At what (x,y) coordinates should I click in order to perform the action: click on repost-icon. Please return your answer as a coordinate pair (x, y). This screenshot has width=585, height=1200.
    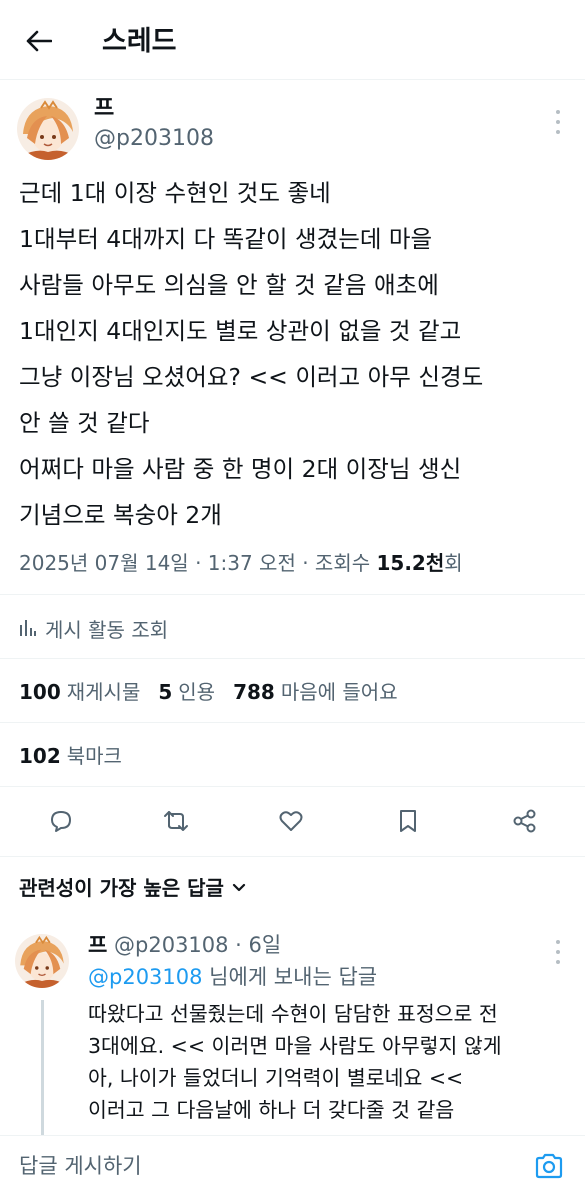
    Looking at the image, I should click on (176, 821).